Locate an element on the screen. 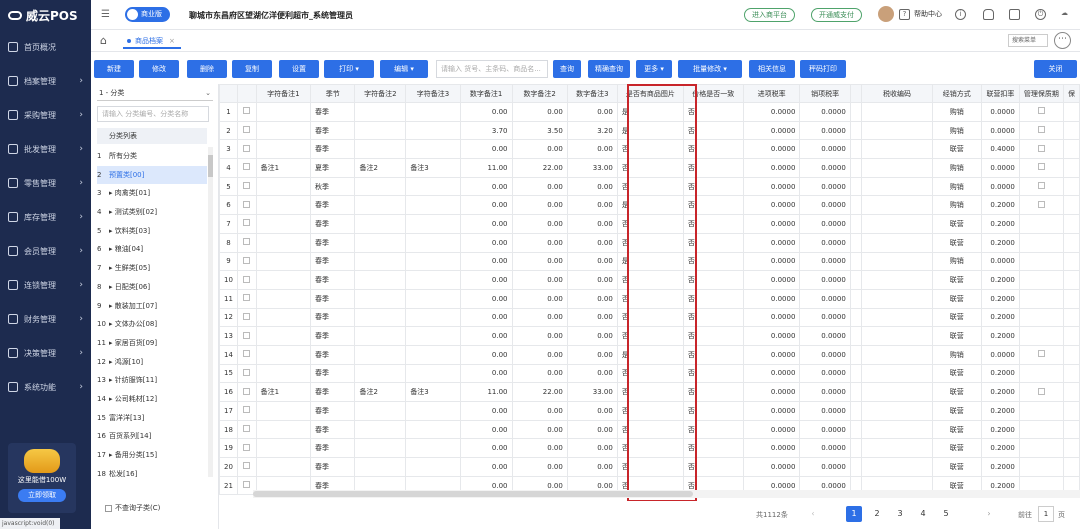 The image size is (1080, 529). partner-platform-button: 进入商平台 is located at coordinates (769, 15).